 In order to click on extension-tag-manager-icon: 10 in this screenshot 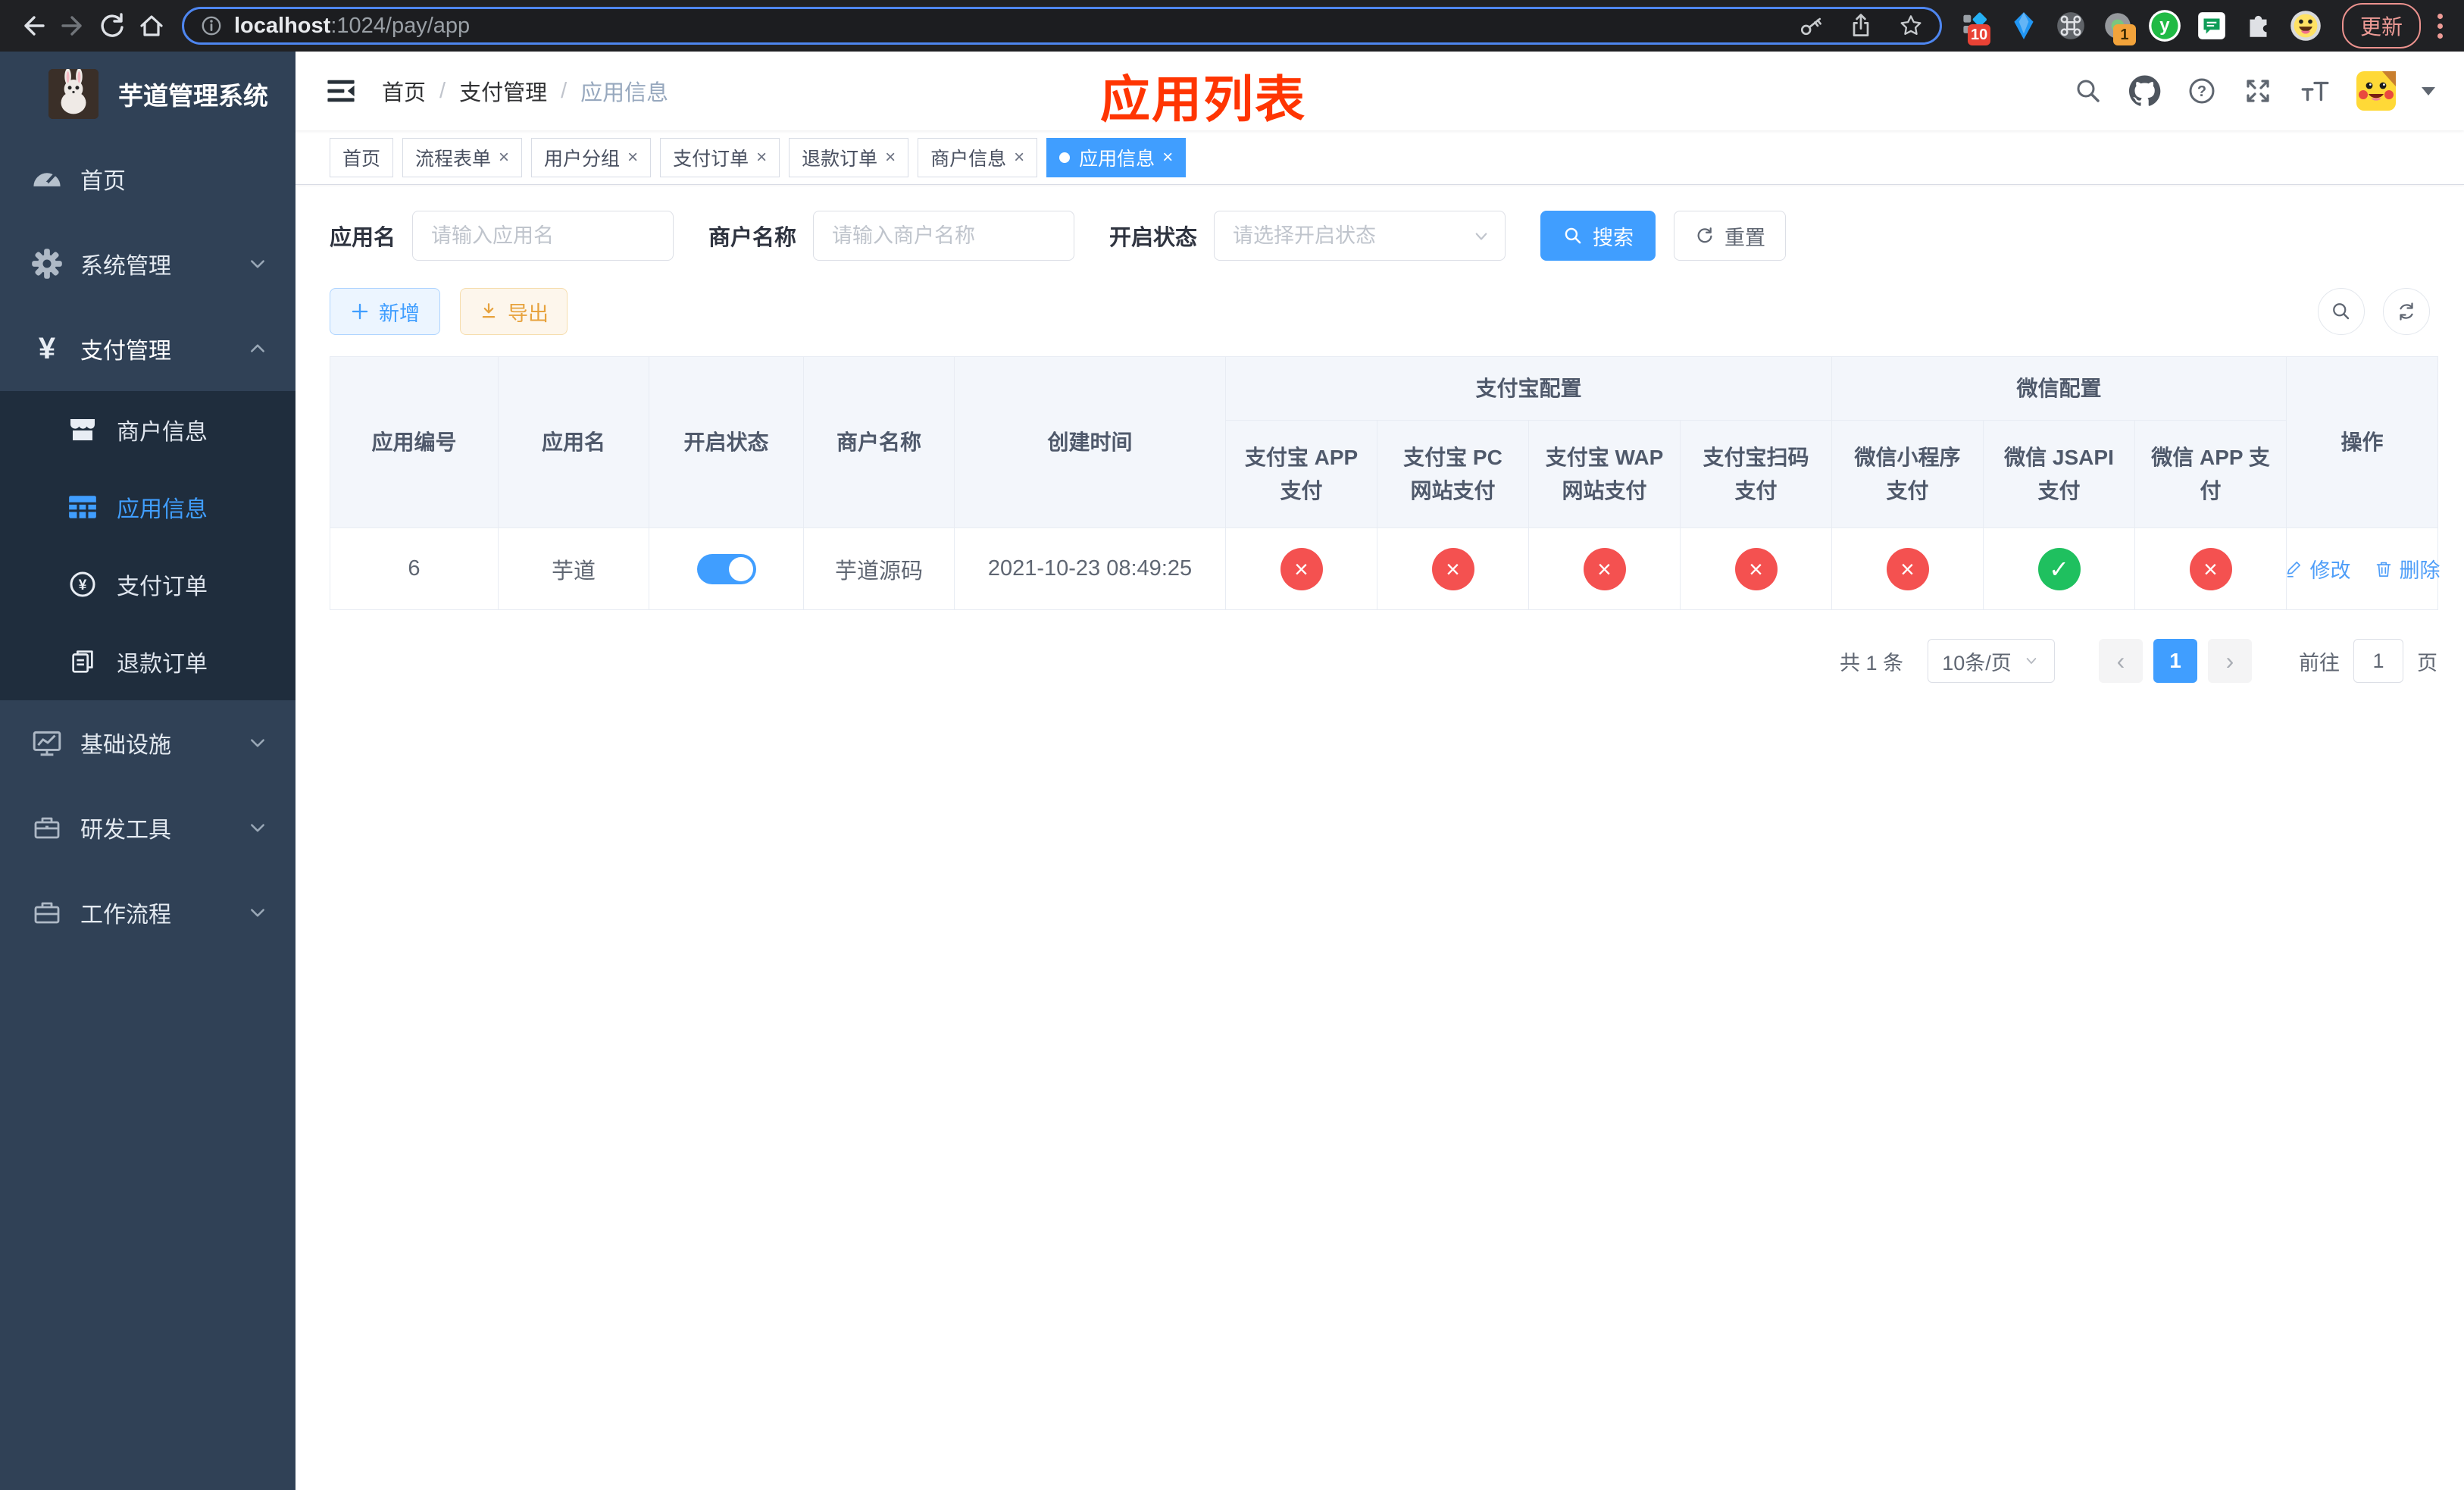, I will do `click(1976, 27)`.